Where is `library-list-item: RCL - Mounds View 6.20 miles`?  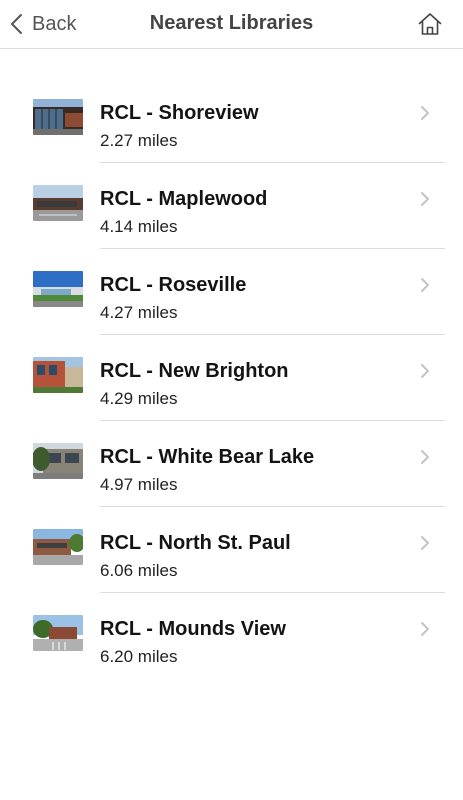
library-list-item: RCL - Mounds View 6.20 miles is located at coordinates (231, 636).